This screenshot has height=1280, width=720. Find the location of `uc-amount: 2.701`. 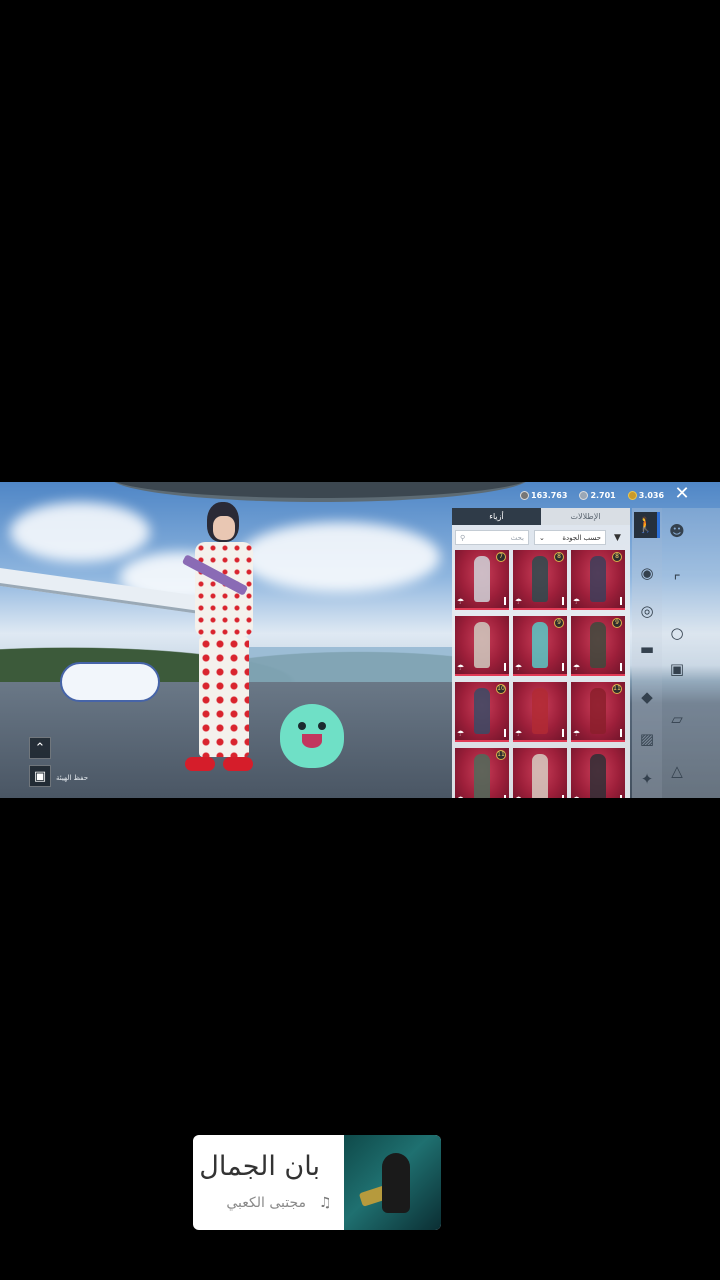

uc-amount: 2.701 is located at coordinates (603, 495).